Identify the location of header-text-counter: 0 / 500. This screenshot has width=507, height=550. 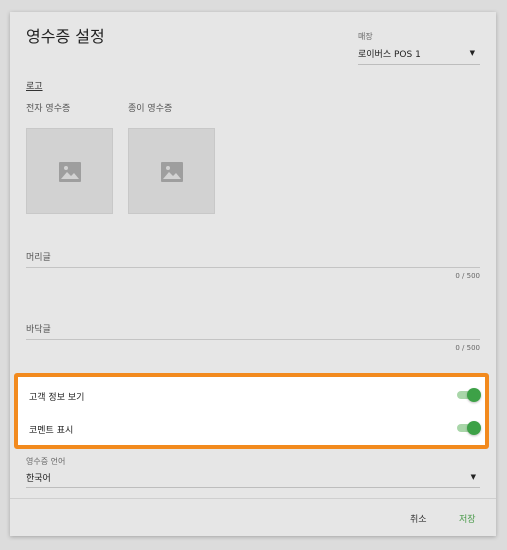
(467, 276).